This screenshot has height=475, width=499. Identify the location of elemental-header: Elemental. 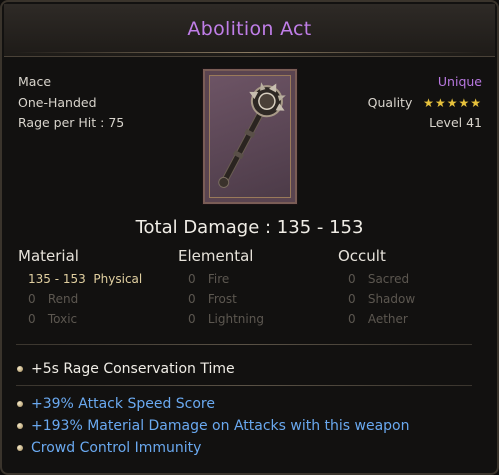
(216, 256).